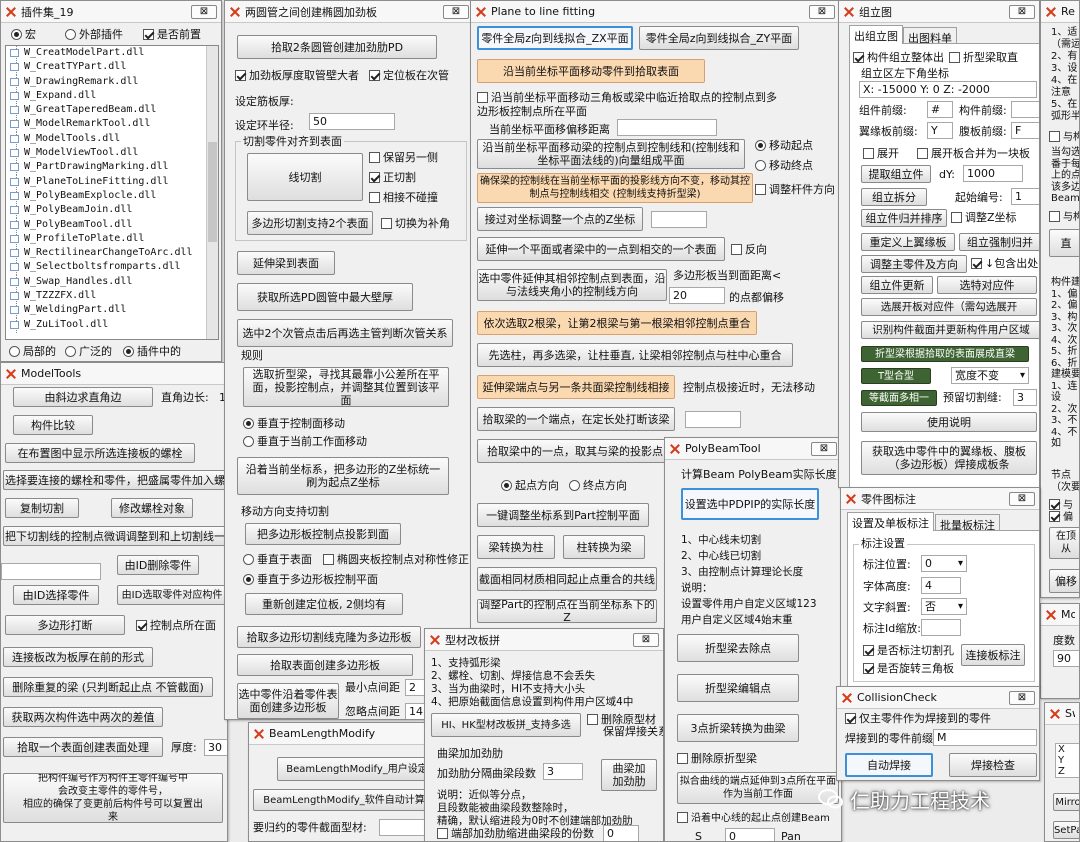 The image size is (1080, 842). Describe the element at coordinates (515, 834) in the screenshot. I see `indent-checkbox: 端部加劲肋缩进曲梁段的份数` at that location.